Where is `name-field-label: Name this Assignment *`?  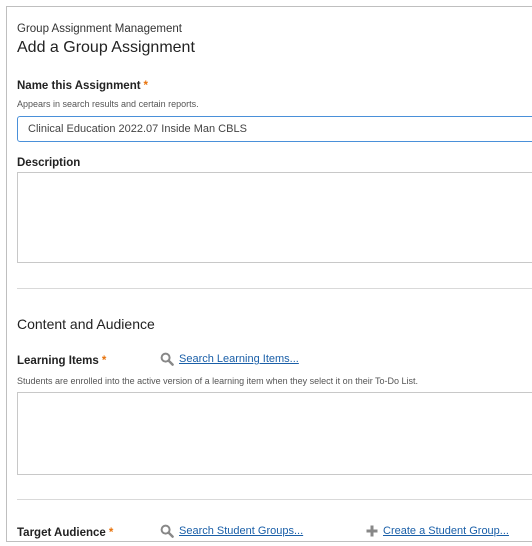
name-field-label: Name this Assignment * is located at coordinates (82, 86).